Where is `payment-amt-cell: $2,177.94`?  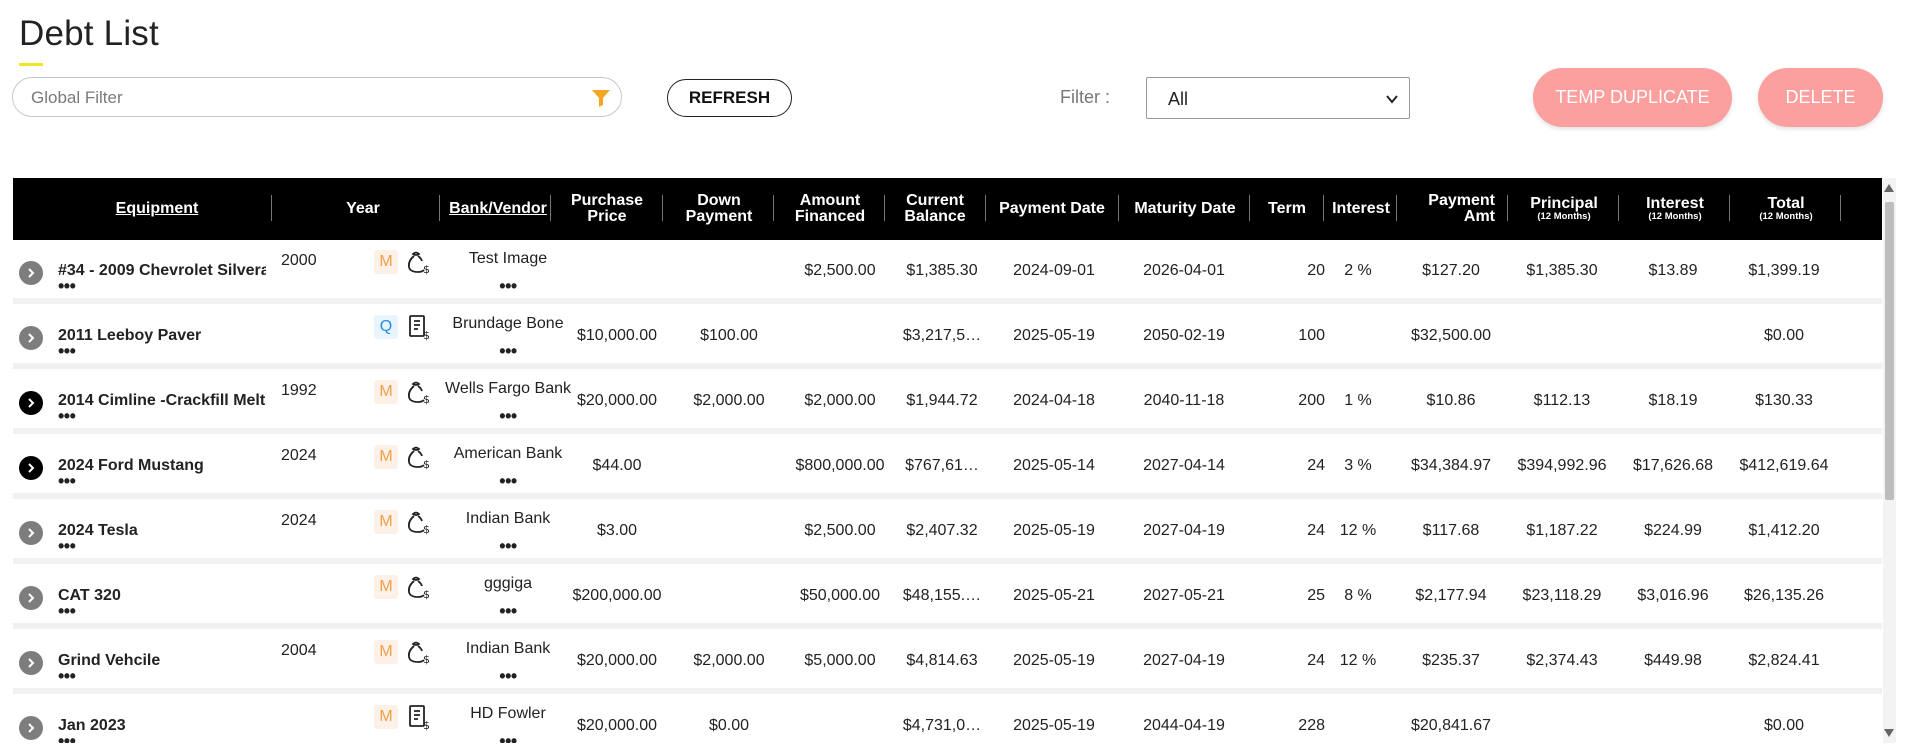
payment-amt-cell: $2,177.94 is located at coordinates (1451, 595).